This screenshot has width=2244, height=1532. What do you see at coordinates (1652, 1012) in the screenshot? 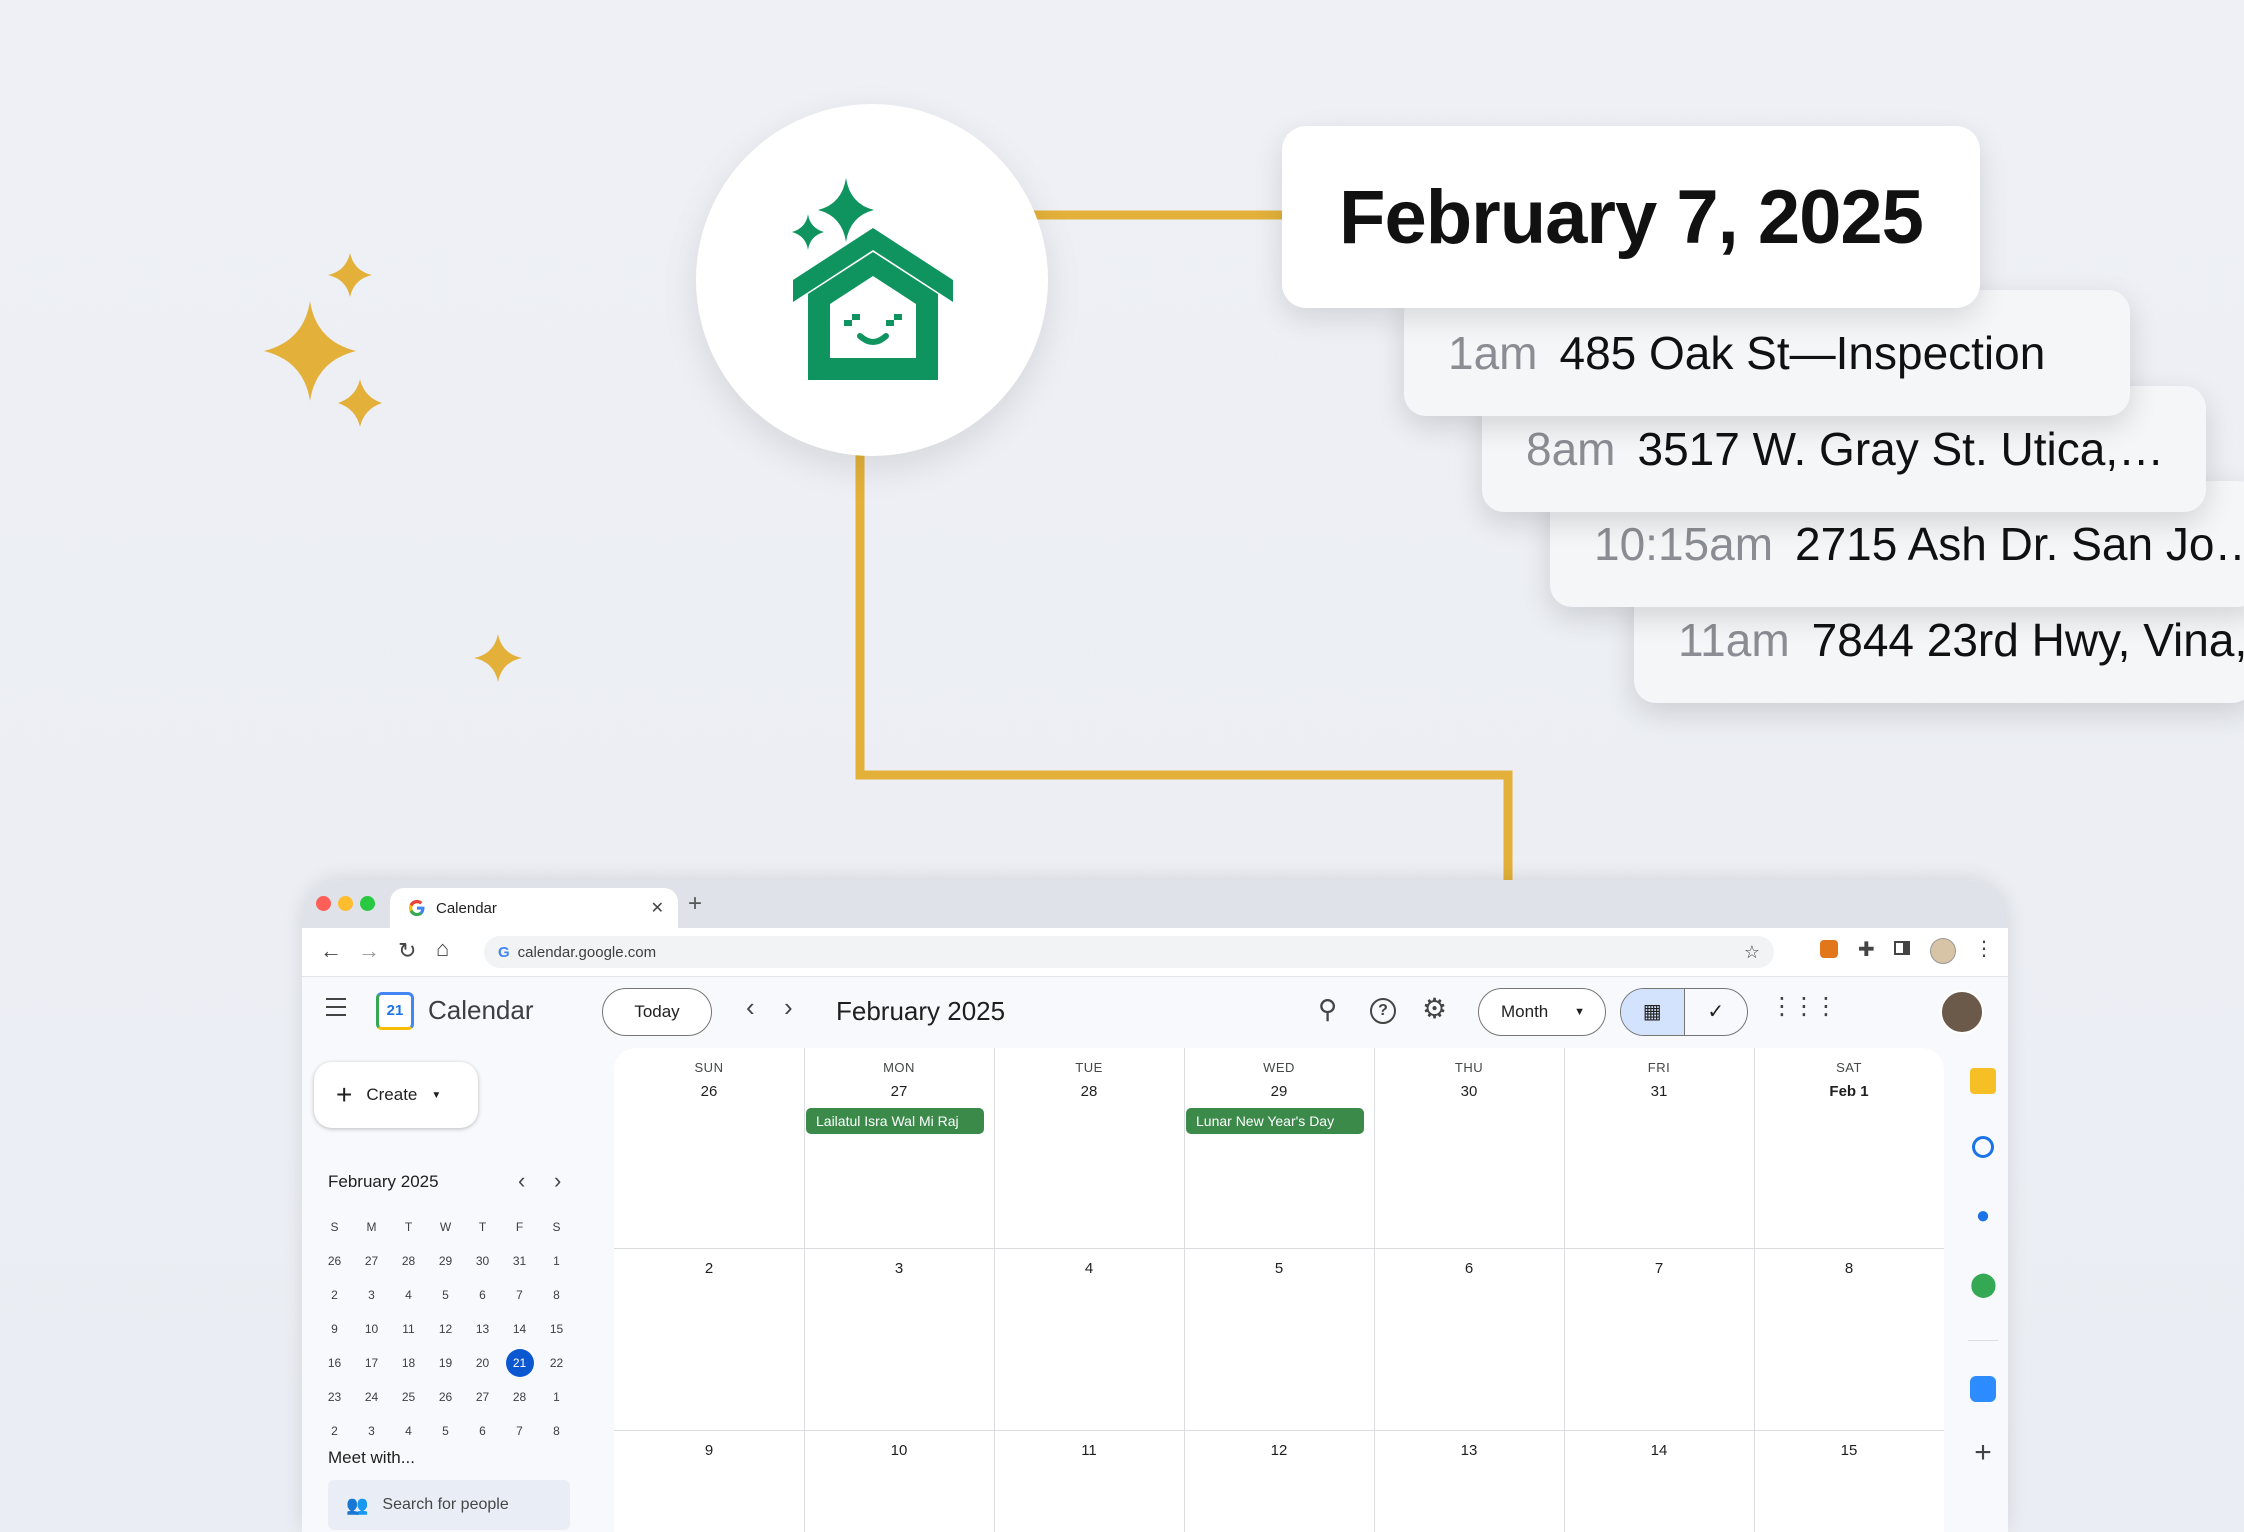
I see `calendar-view-icon: ▦` at bounding box center [1652, 1012].